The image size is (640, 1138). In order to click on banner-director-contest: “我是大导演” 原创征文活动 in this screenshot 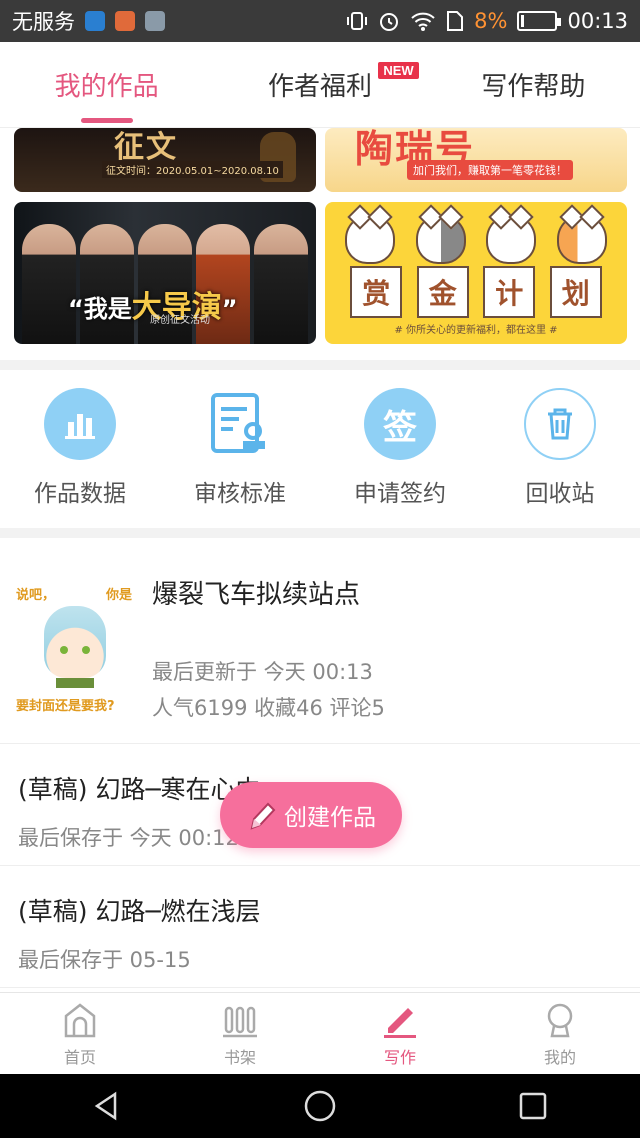, I will do `click(165, 273)`.